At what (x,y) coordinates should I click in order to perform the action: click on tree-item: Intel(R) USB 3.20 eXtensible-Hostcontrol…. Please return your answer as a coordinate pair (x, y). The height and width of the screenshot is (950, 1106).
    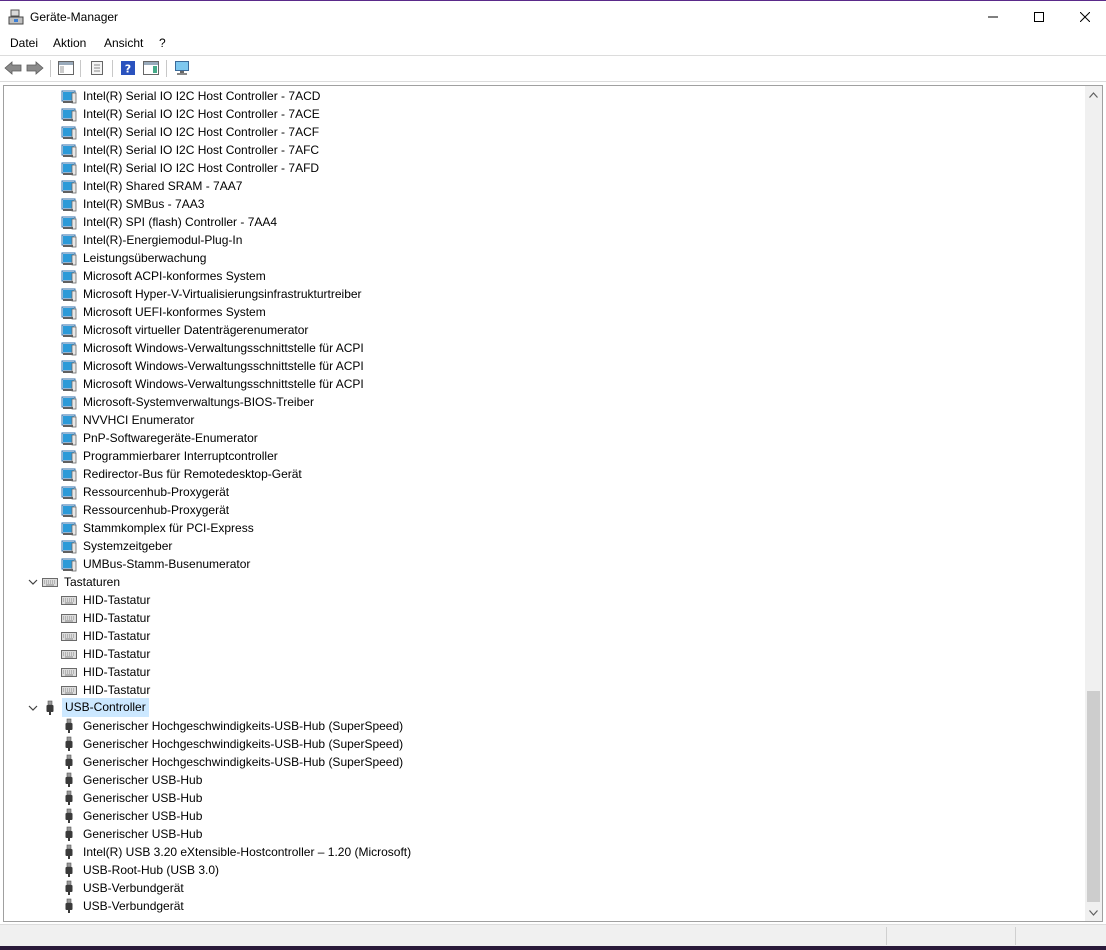
    Looking at the image, I should click on (511, 852).